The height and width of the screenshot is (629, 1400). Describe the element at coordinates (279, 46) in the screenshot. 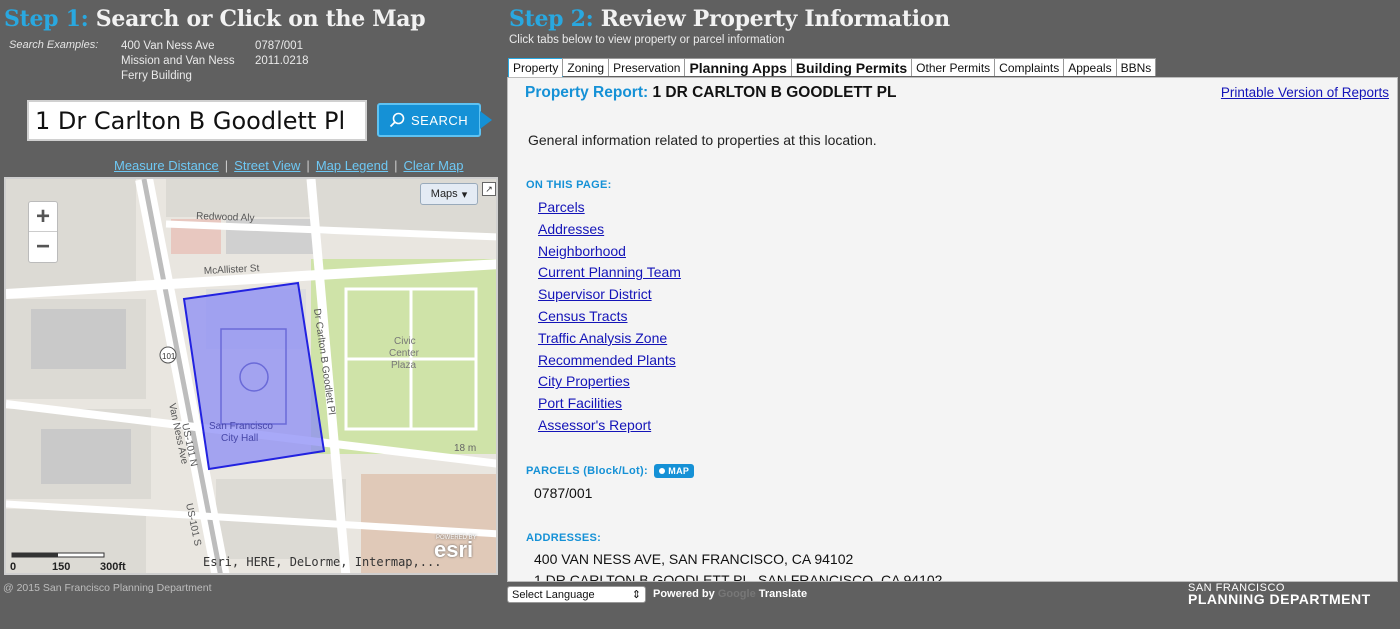

I see `example-item: 0787/001` at that location.